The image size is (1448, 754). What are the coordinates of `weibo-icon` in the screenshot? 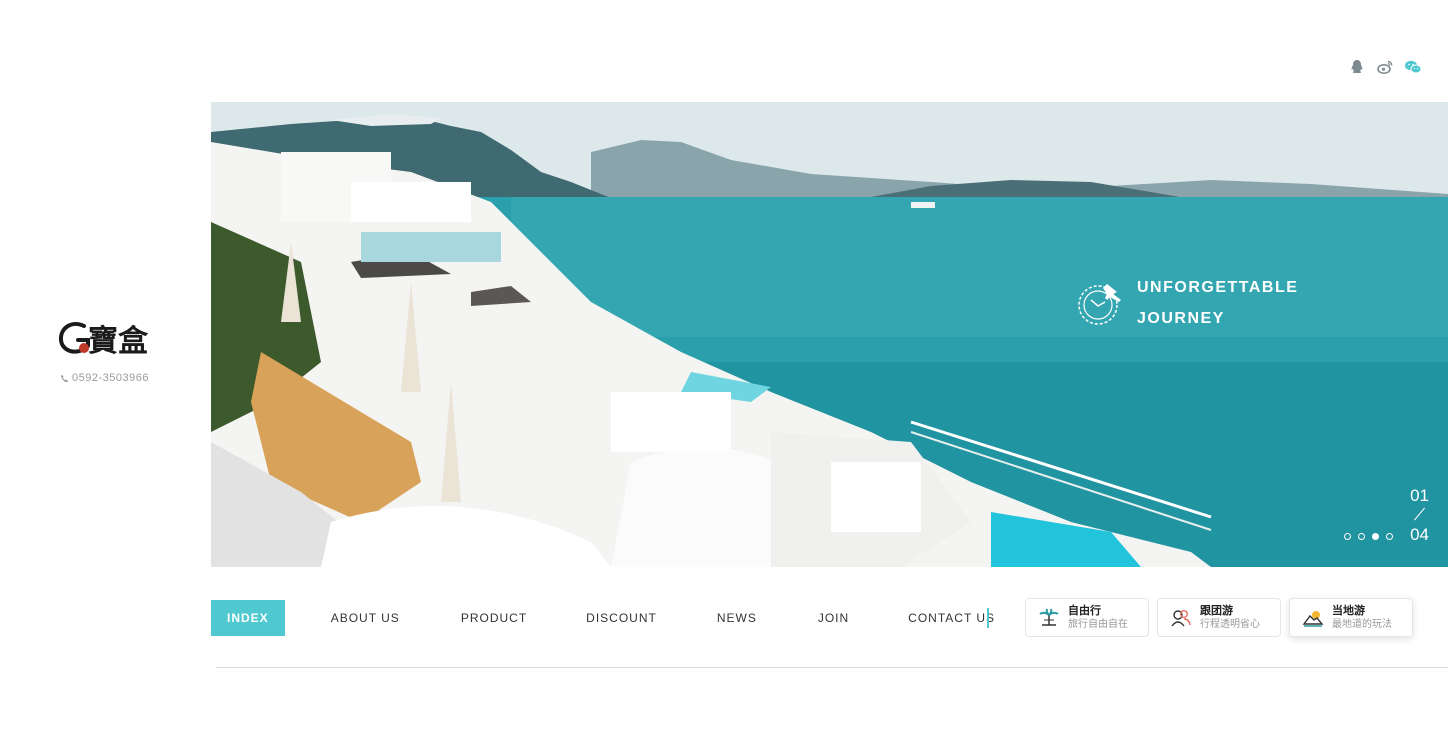 It's located at (1385, 67).